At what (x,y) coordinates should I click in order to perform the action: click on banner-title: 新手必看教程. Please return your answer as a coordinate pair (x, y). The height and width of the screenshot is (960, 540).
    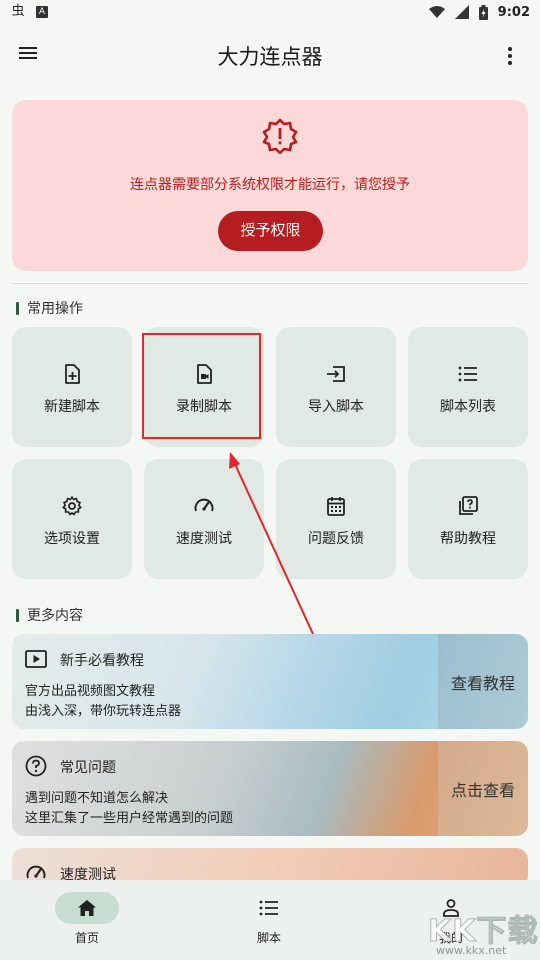
    Looking at the image, I should click on (102, 661).